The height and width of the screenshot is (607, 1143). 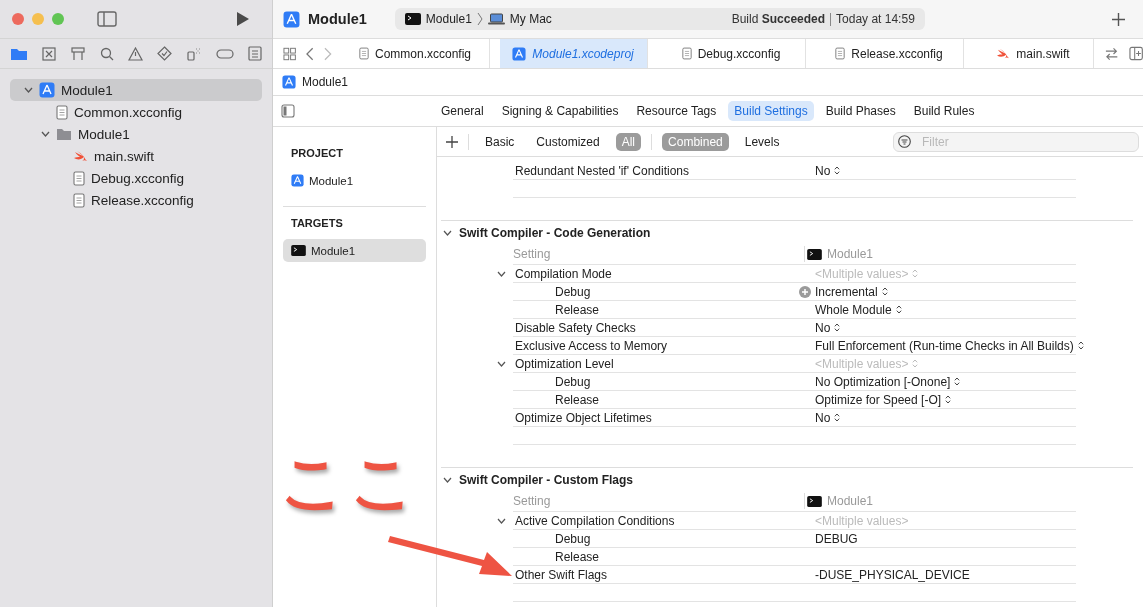 I want to click on column-header: Module1, so click(x=850, y=254).